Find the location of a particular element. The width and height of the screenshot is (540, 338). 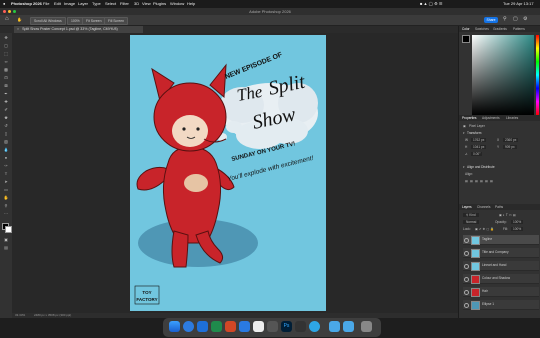

shape-tool-icon: ▭ is located at coordinates (6, 190).